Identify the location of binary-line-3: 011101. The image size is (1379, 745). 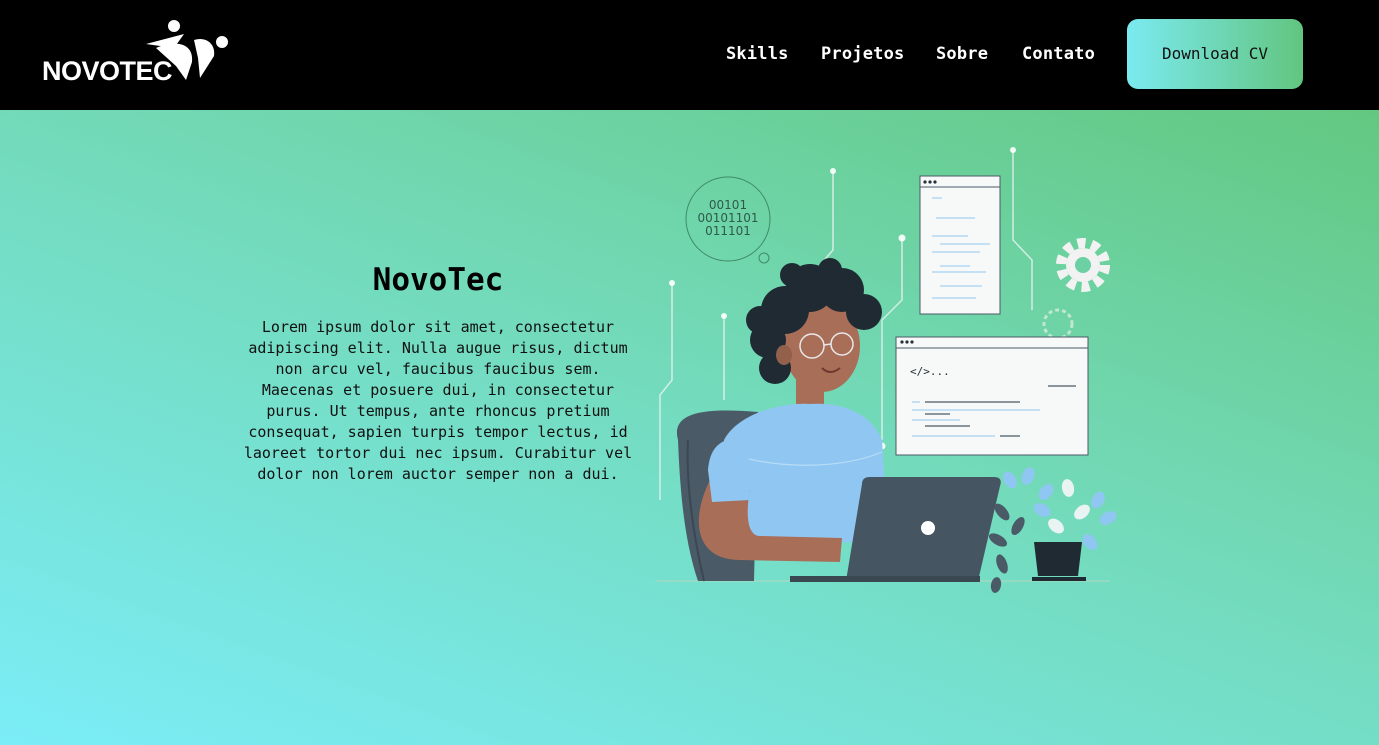
(728, 231).